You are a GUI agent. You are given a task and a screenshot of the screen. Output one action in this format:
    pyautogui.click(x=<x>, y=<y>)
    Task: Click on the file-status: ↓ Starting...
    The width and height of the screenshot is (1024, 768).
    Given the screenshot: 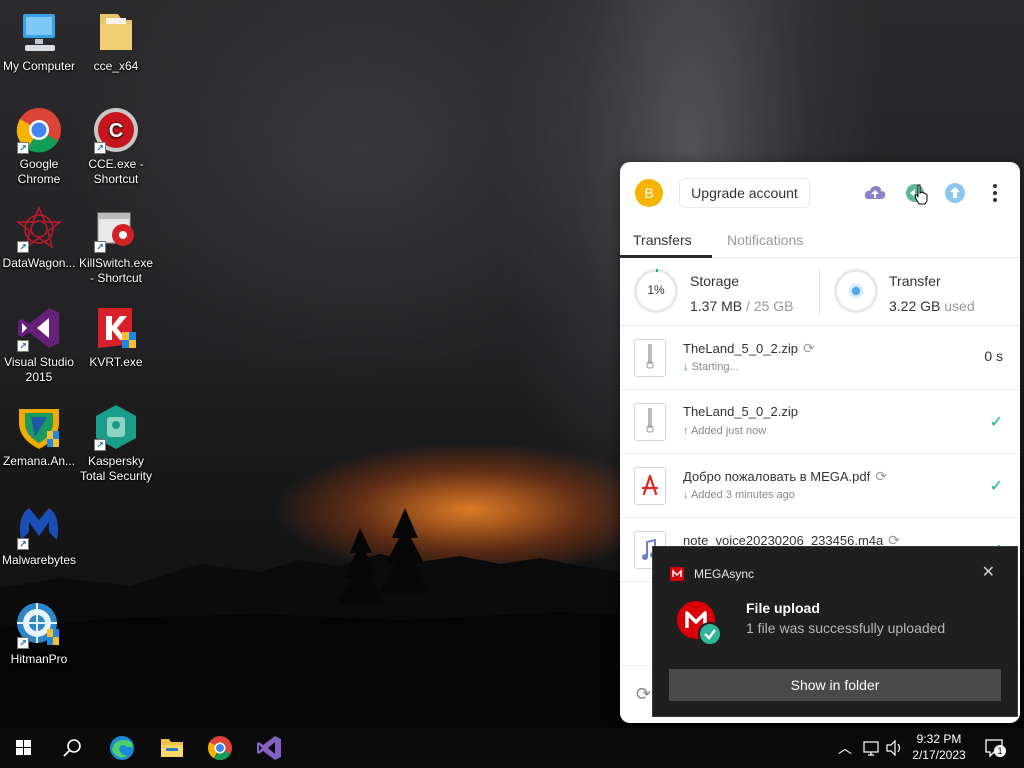 What is the action you would take?
    pyautogui.click(x=711, y=367)
    